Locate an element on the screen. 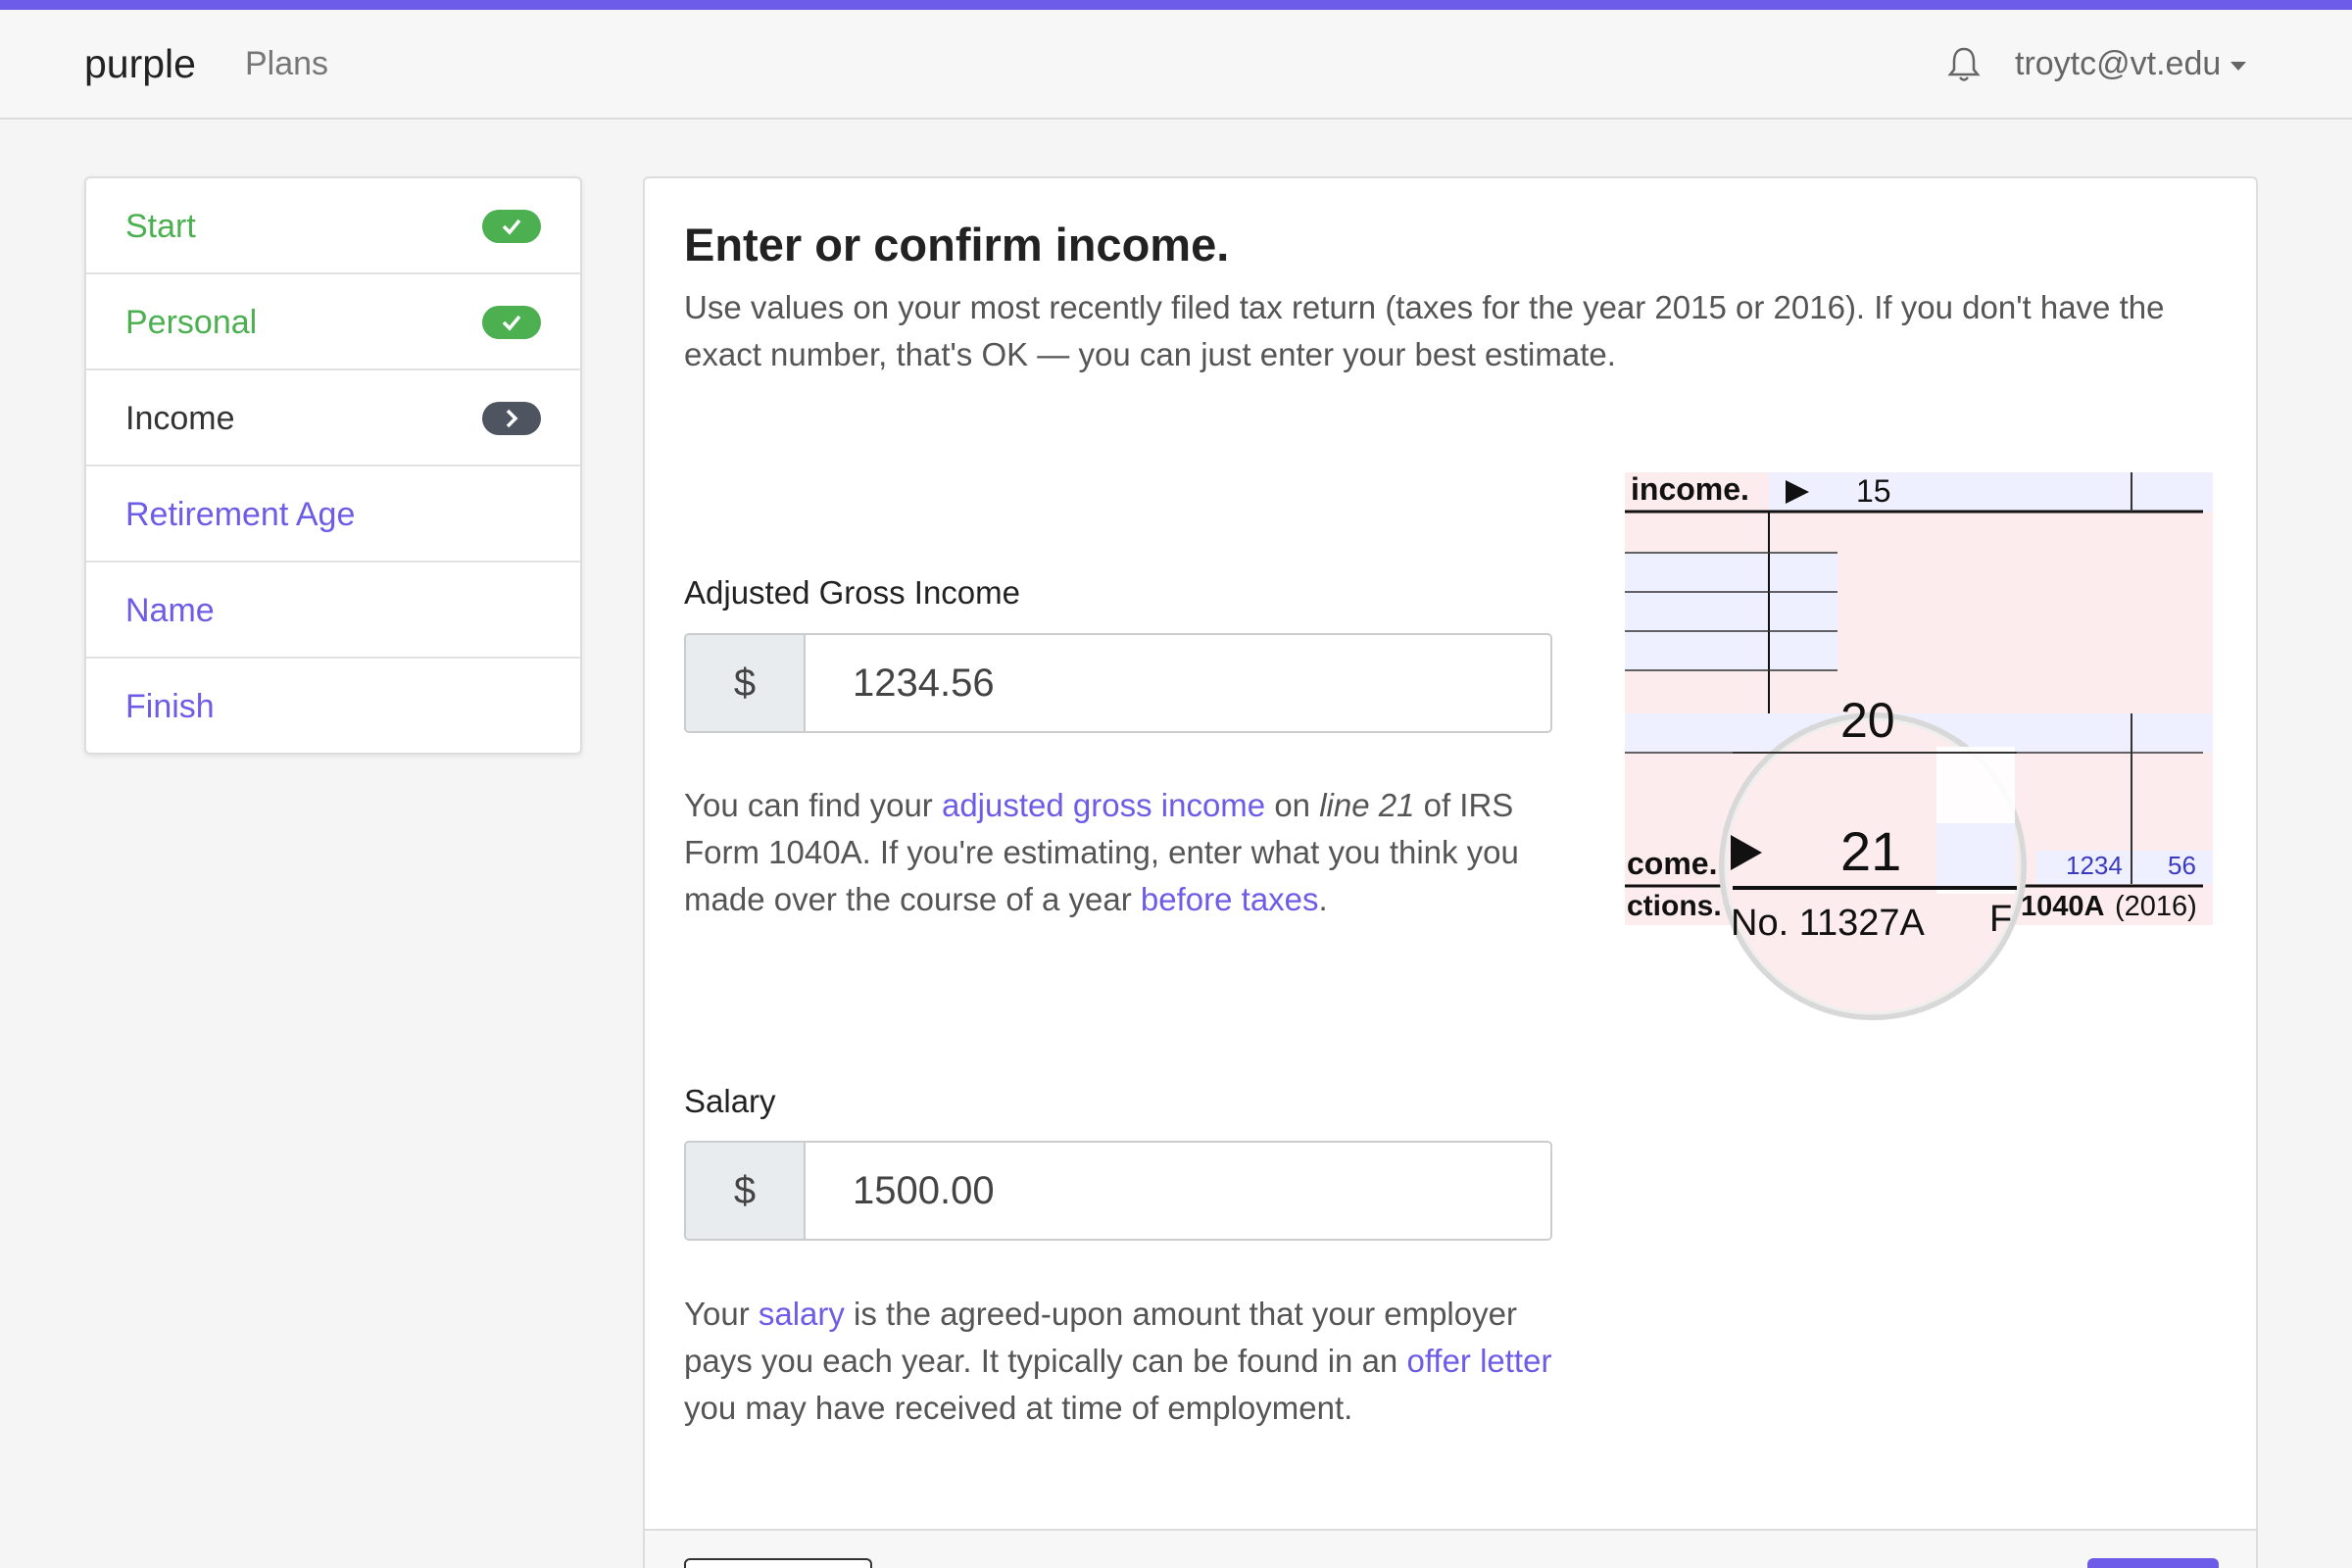 This screenshot has width=2352, height=1568. sidebar-item-label: Retirement Age is located at coordinates (240, 514).